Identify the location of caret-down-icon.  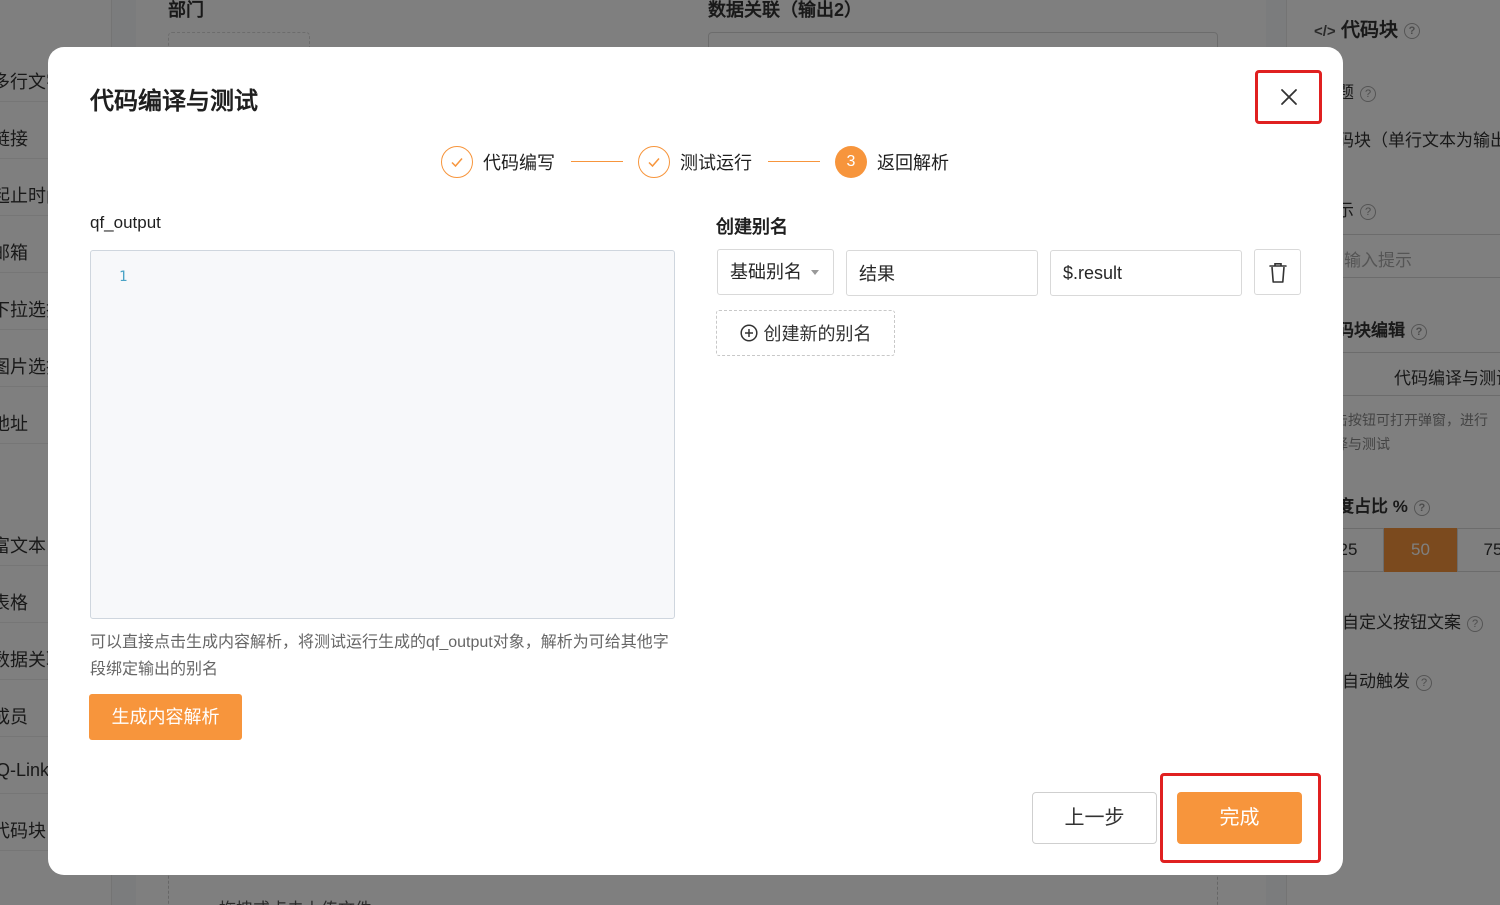
(815, 272).